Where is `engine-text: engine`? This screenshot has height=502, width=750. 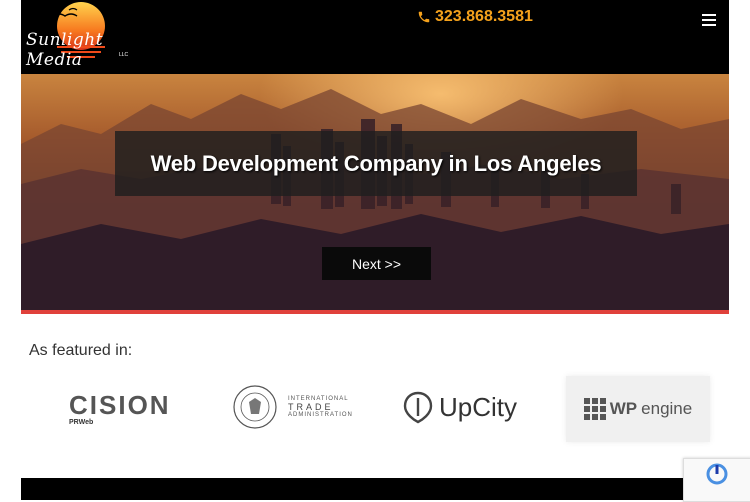
engine-text: engine is located at coordinates (667, 408).